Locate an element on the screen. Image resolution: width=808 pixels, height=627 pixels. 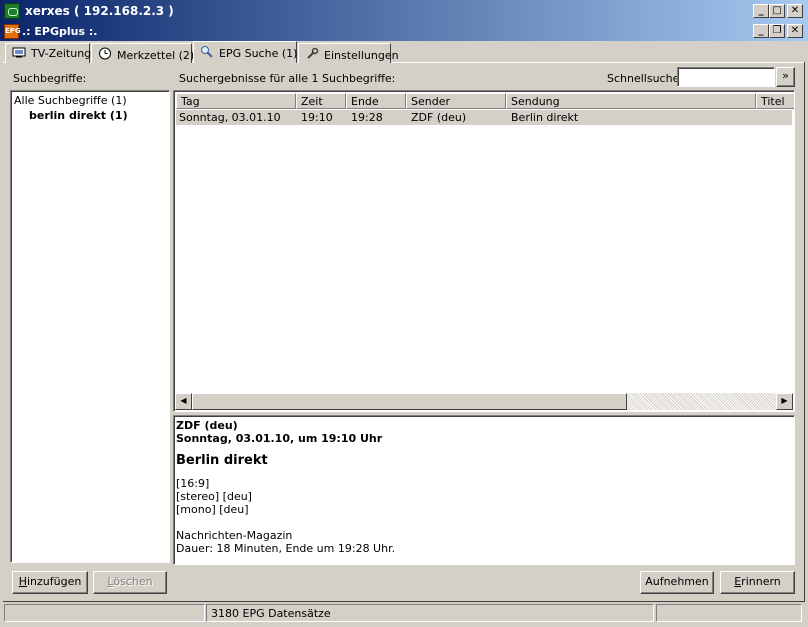
search-icon is located at coordinates (207, 51).